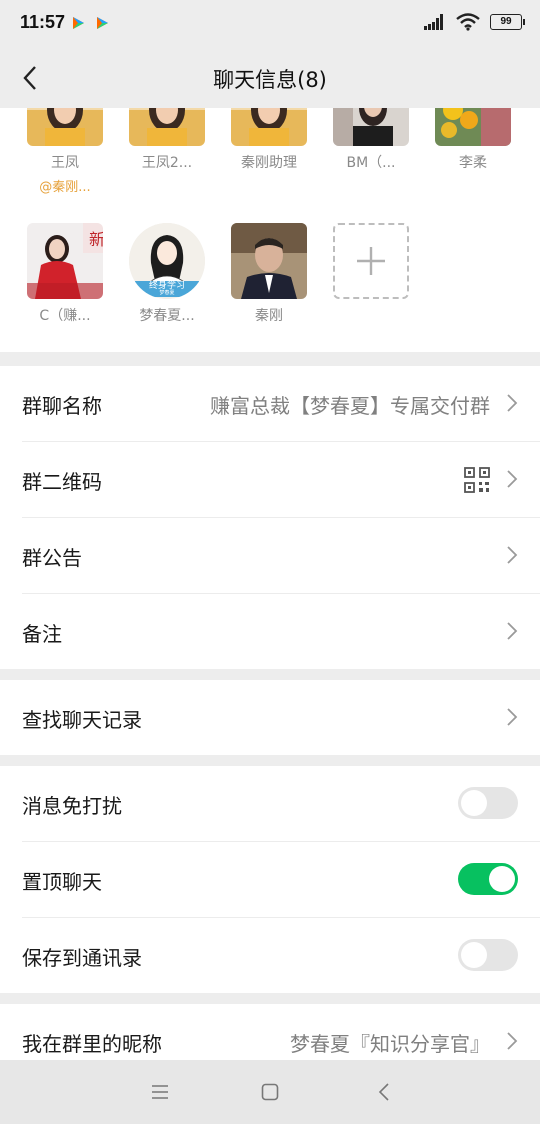  I want to click on home-square-icon, so click(270, 1092).